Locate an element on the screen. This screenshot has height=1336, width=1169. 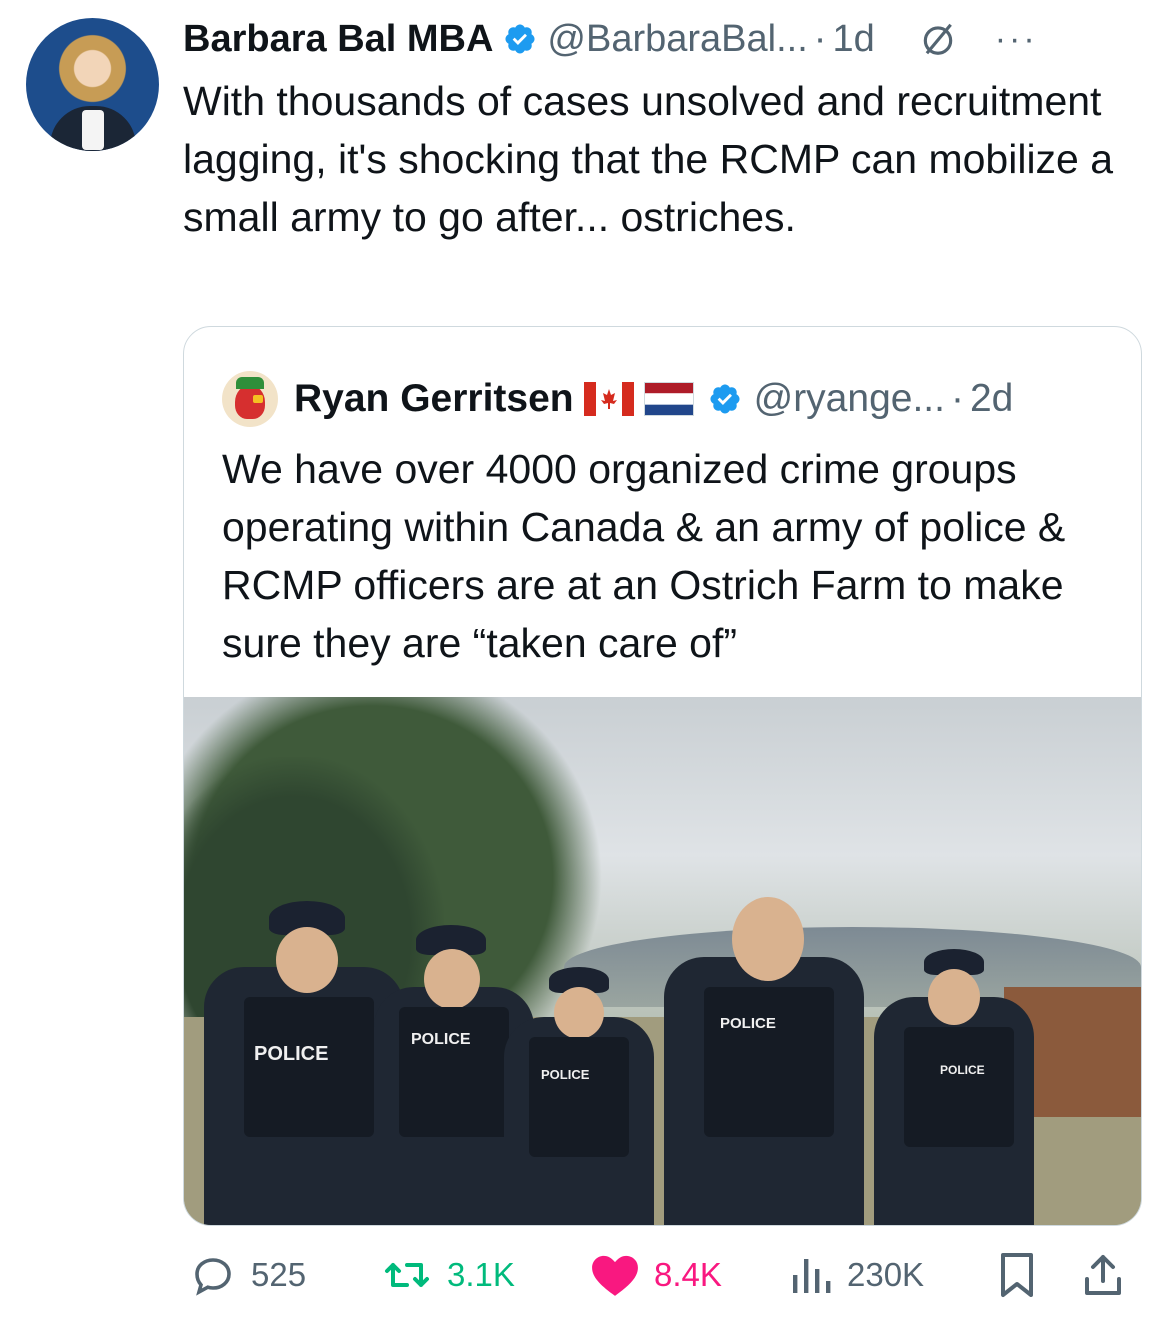
repost-button: 3.1K is located at coordinates (448, 1275).